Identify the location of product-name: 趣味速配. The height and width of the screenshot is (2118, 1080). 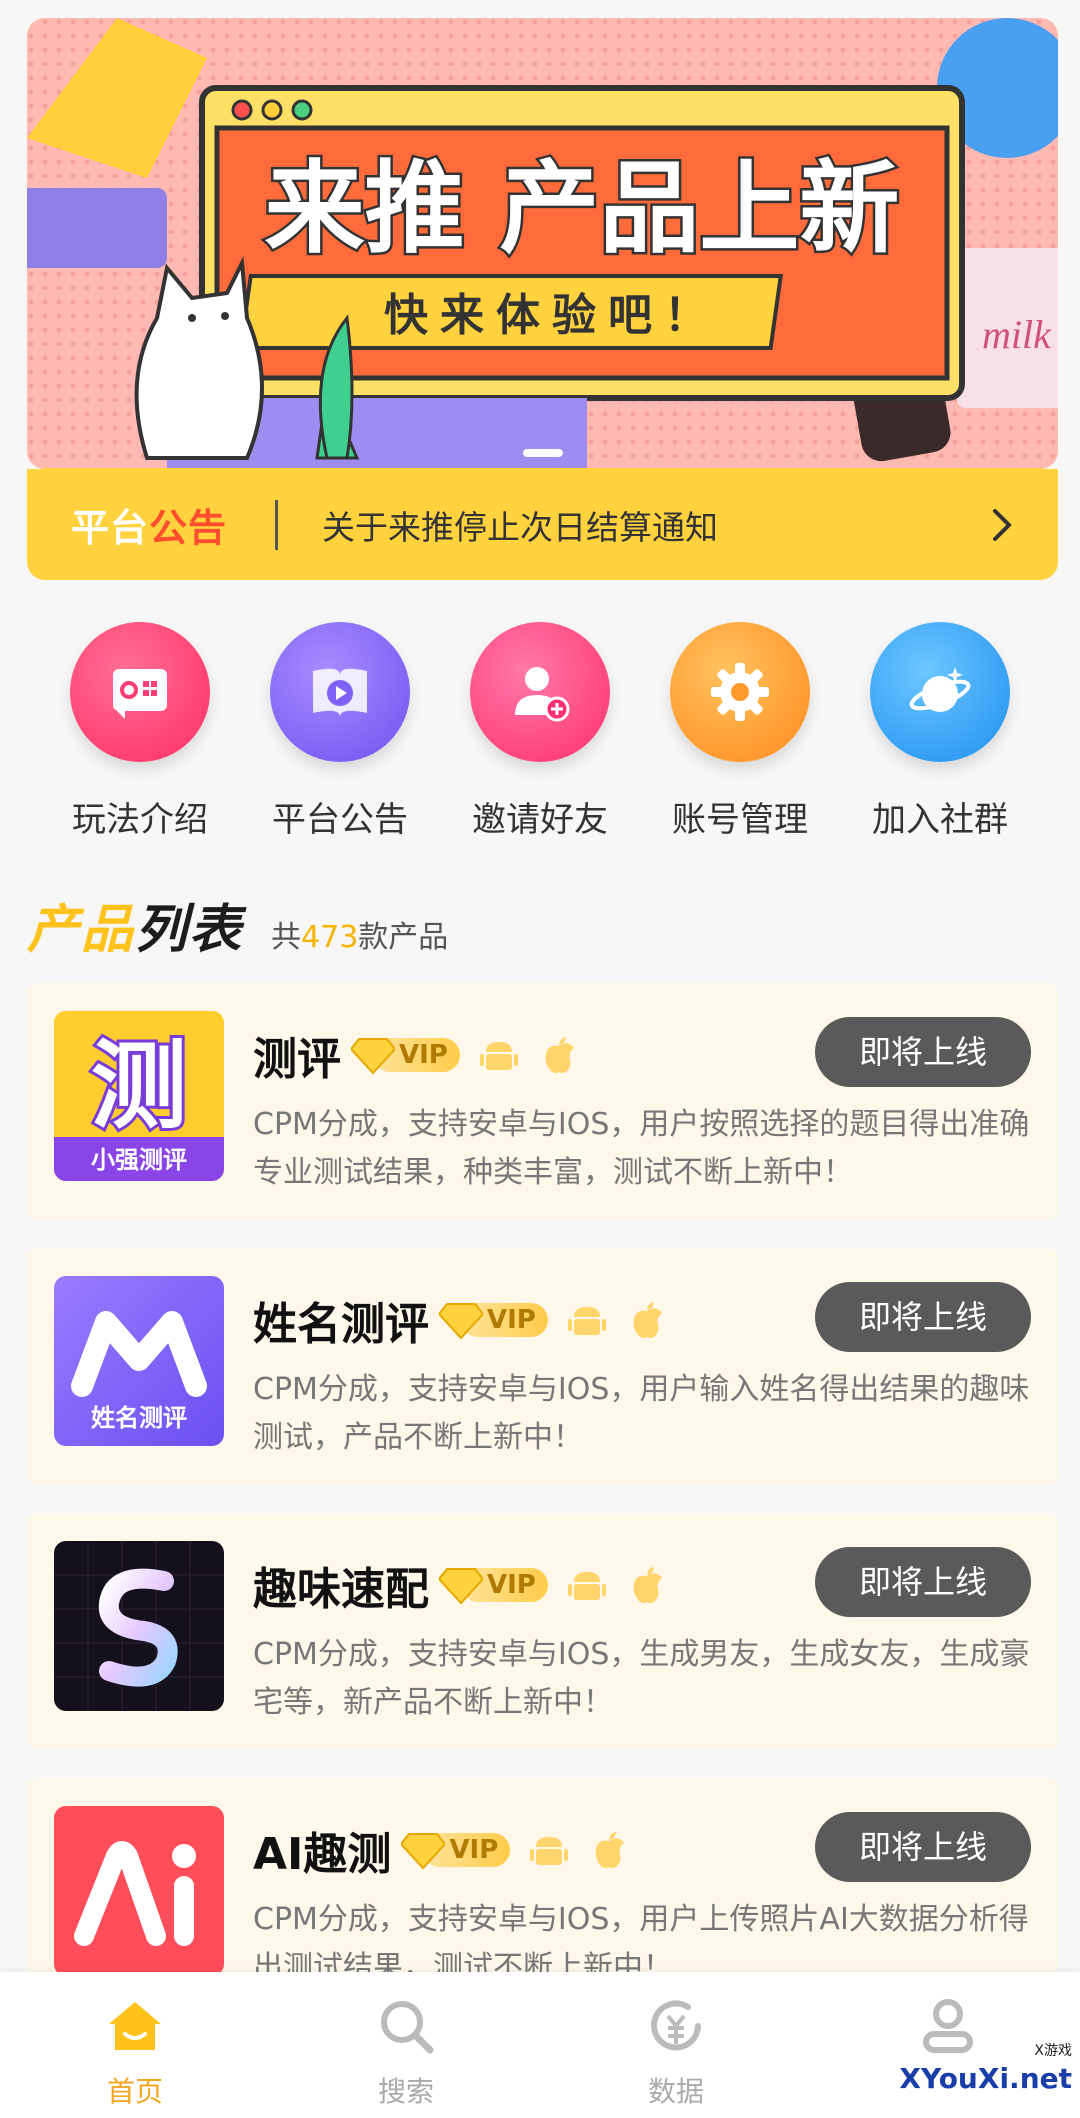
(341, 1589).